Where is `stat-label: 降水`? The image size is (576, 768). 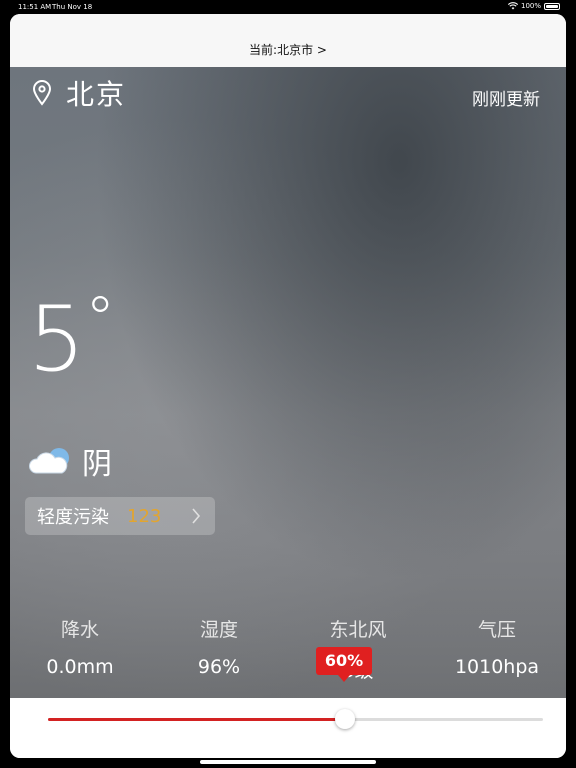 stat-label: 降水 is located at coordinates (79, 630).